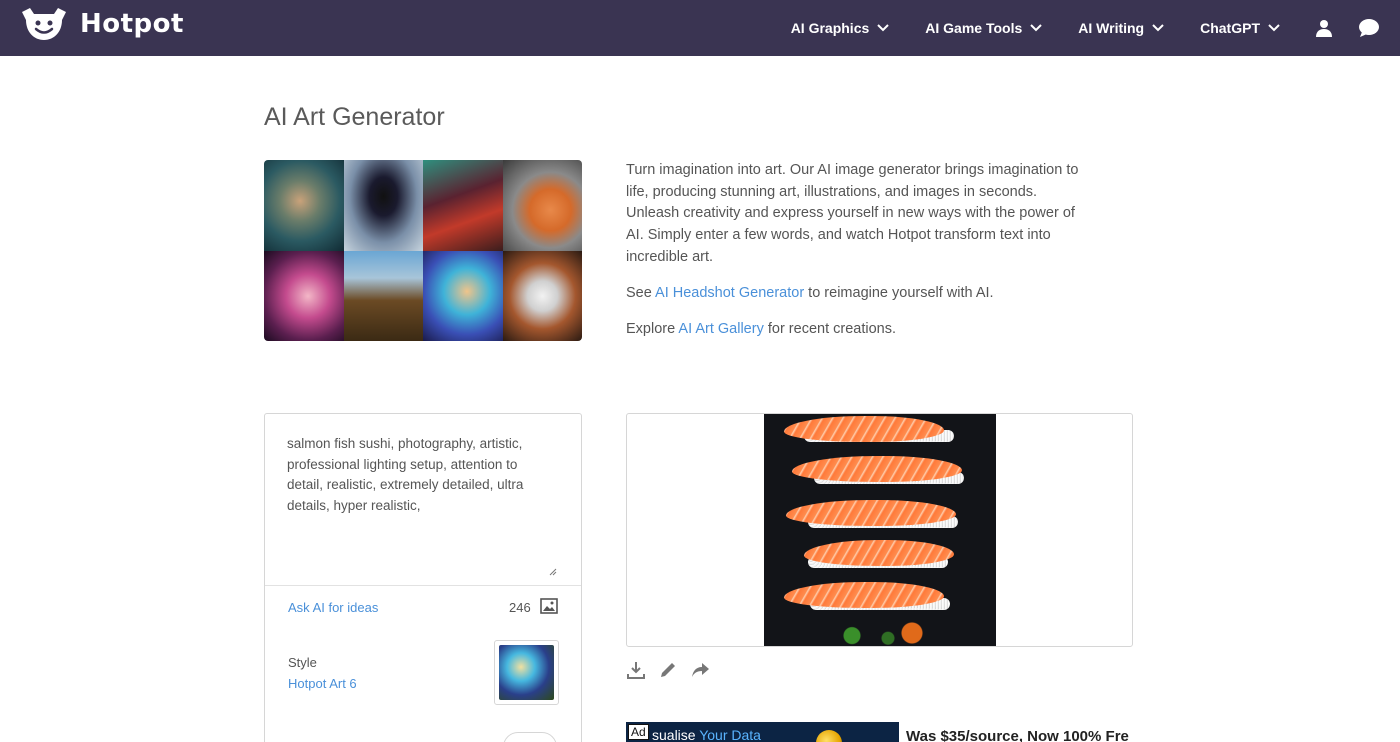  I want to click on ad-text: sualise Your Data, so click(706, 734).